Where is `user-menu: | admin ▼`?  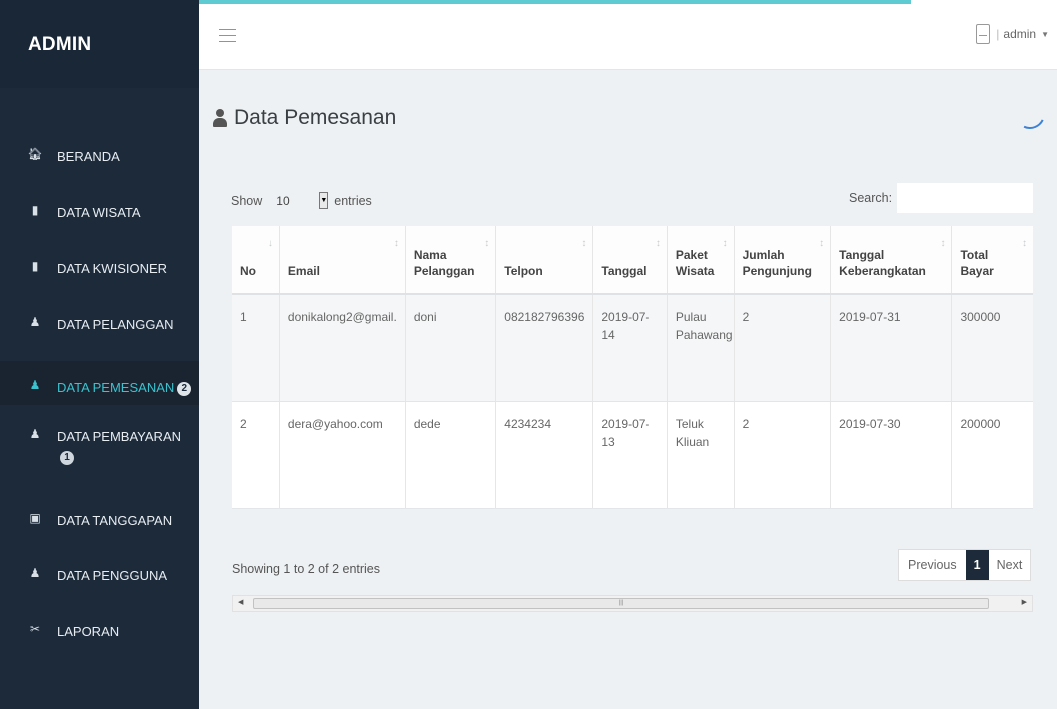 user-menu: | admin ▼ is located at coordinates (1012, 34).